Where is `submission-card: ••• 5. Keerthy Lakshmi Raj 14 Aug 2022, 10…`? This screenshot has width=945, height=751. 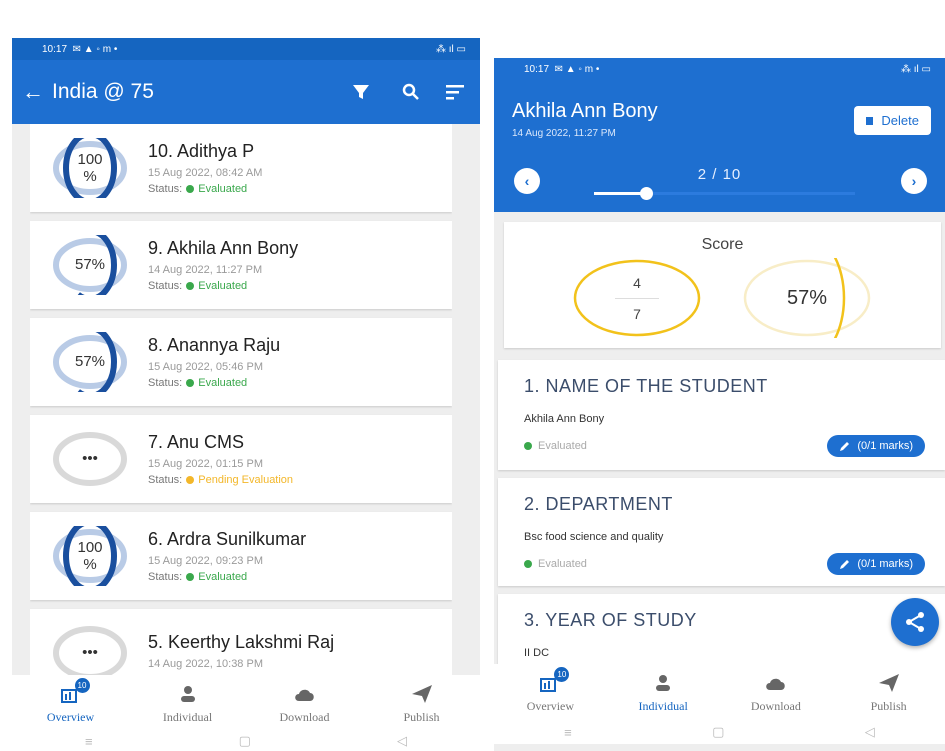 submission-card: ••• 5. Keerthy Lakshmi Raj 14 Aug 2022, 10… is located at coordinates (241, 644).